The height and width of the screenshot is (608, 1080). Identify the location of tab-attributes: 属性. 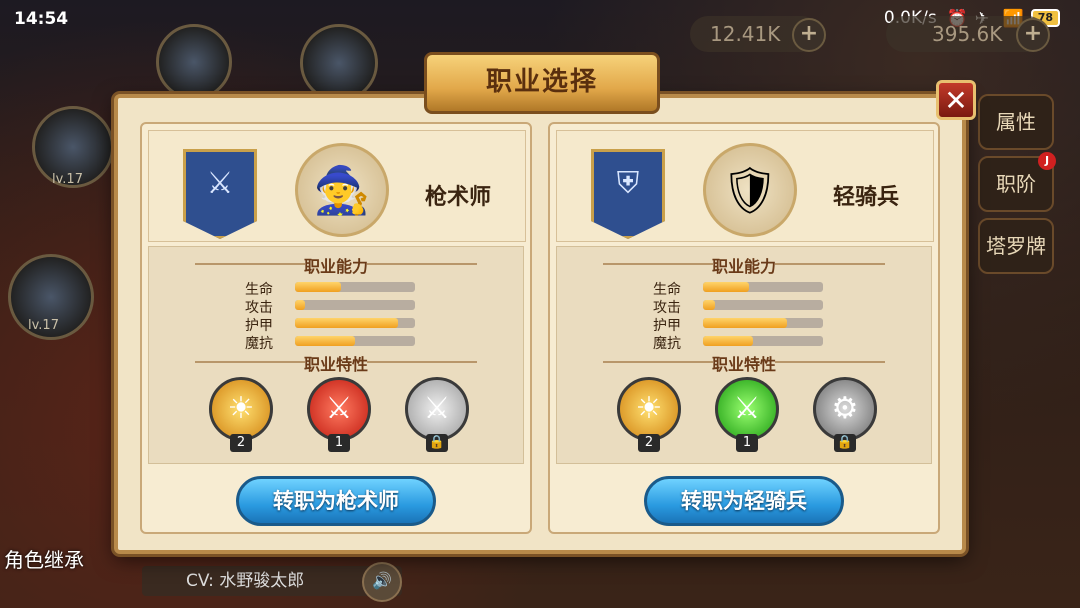
(1016, 122).